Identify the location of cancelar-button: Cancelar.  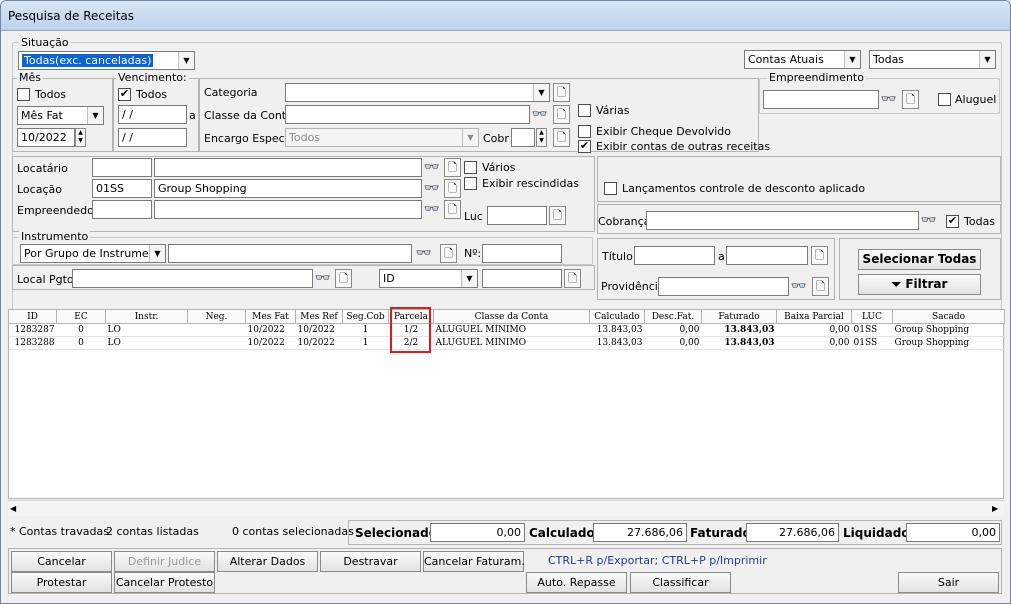
(61, 561).